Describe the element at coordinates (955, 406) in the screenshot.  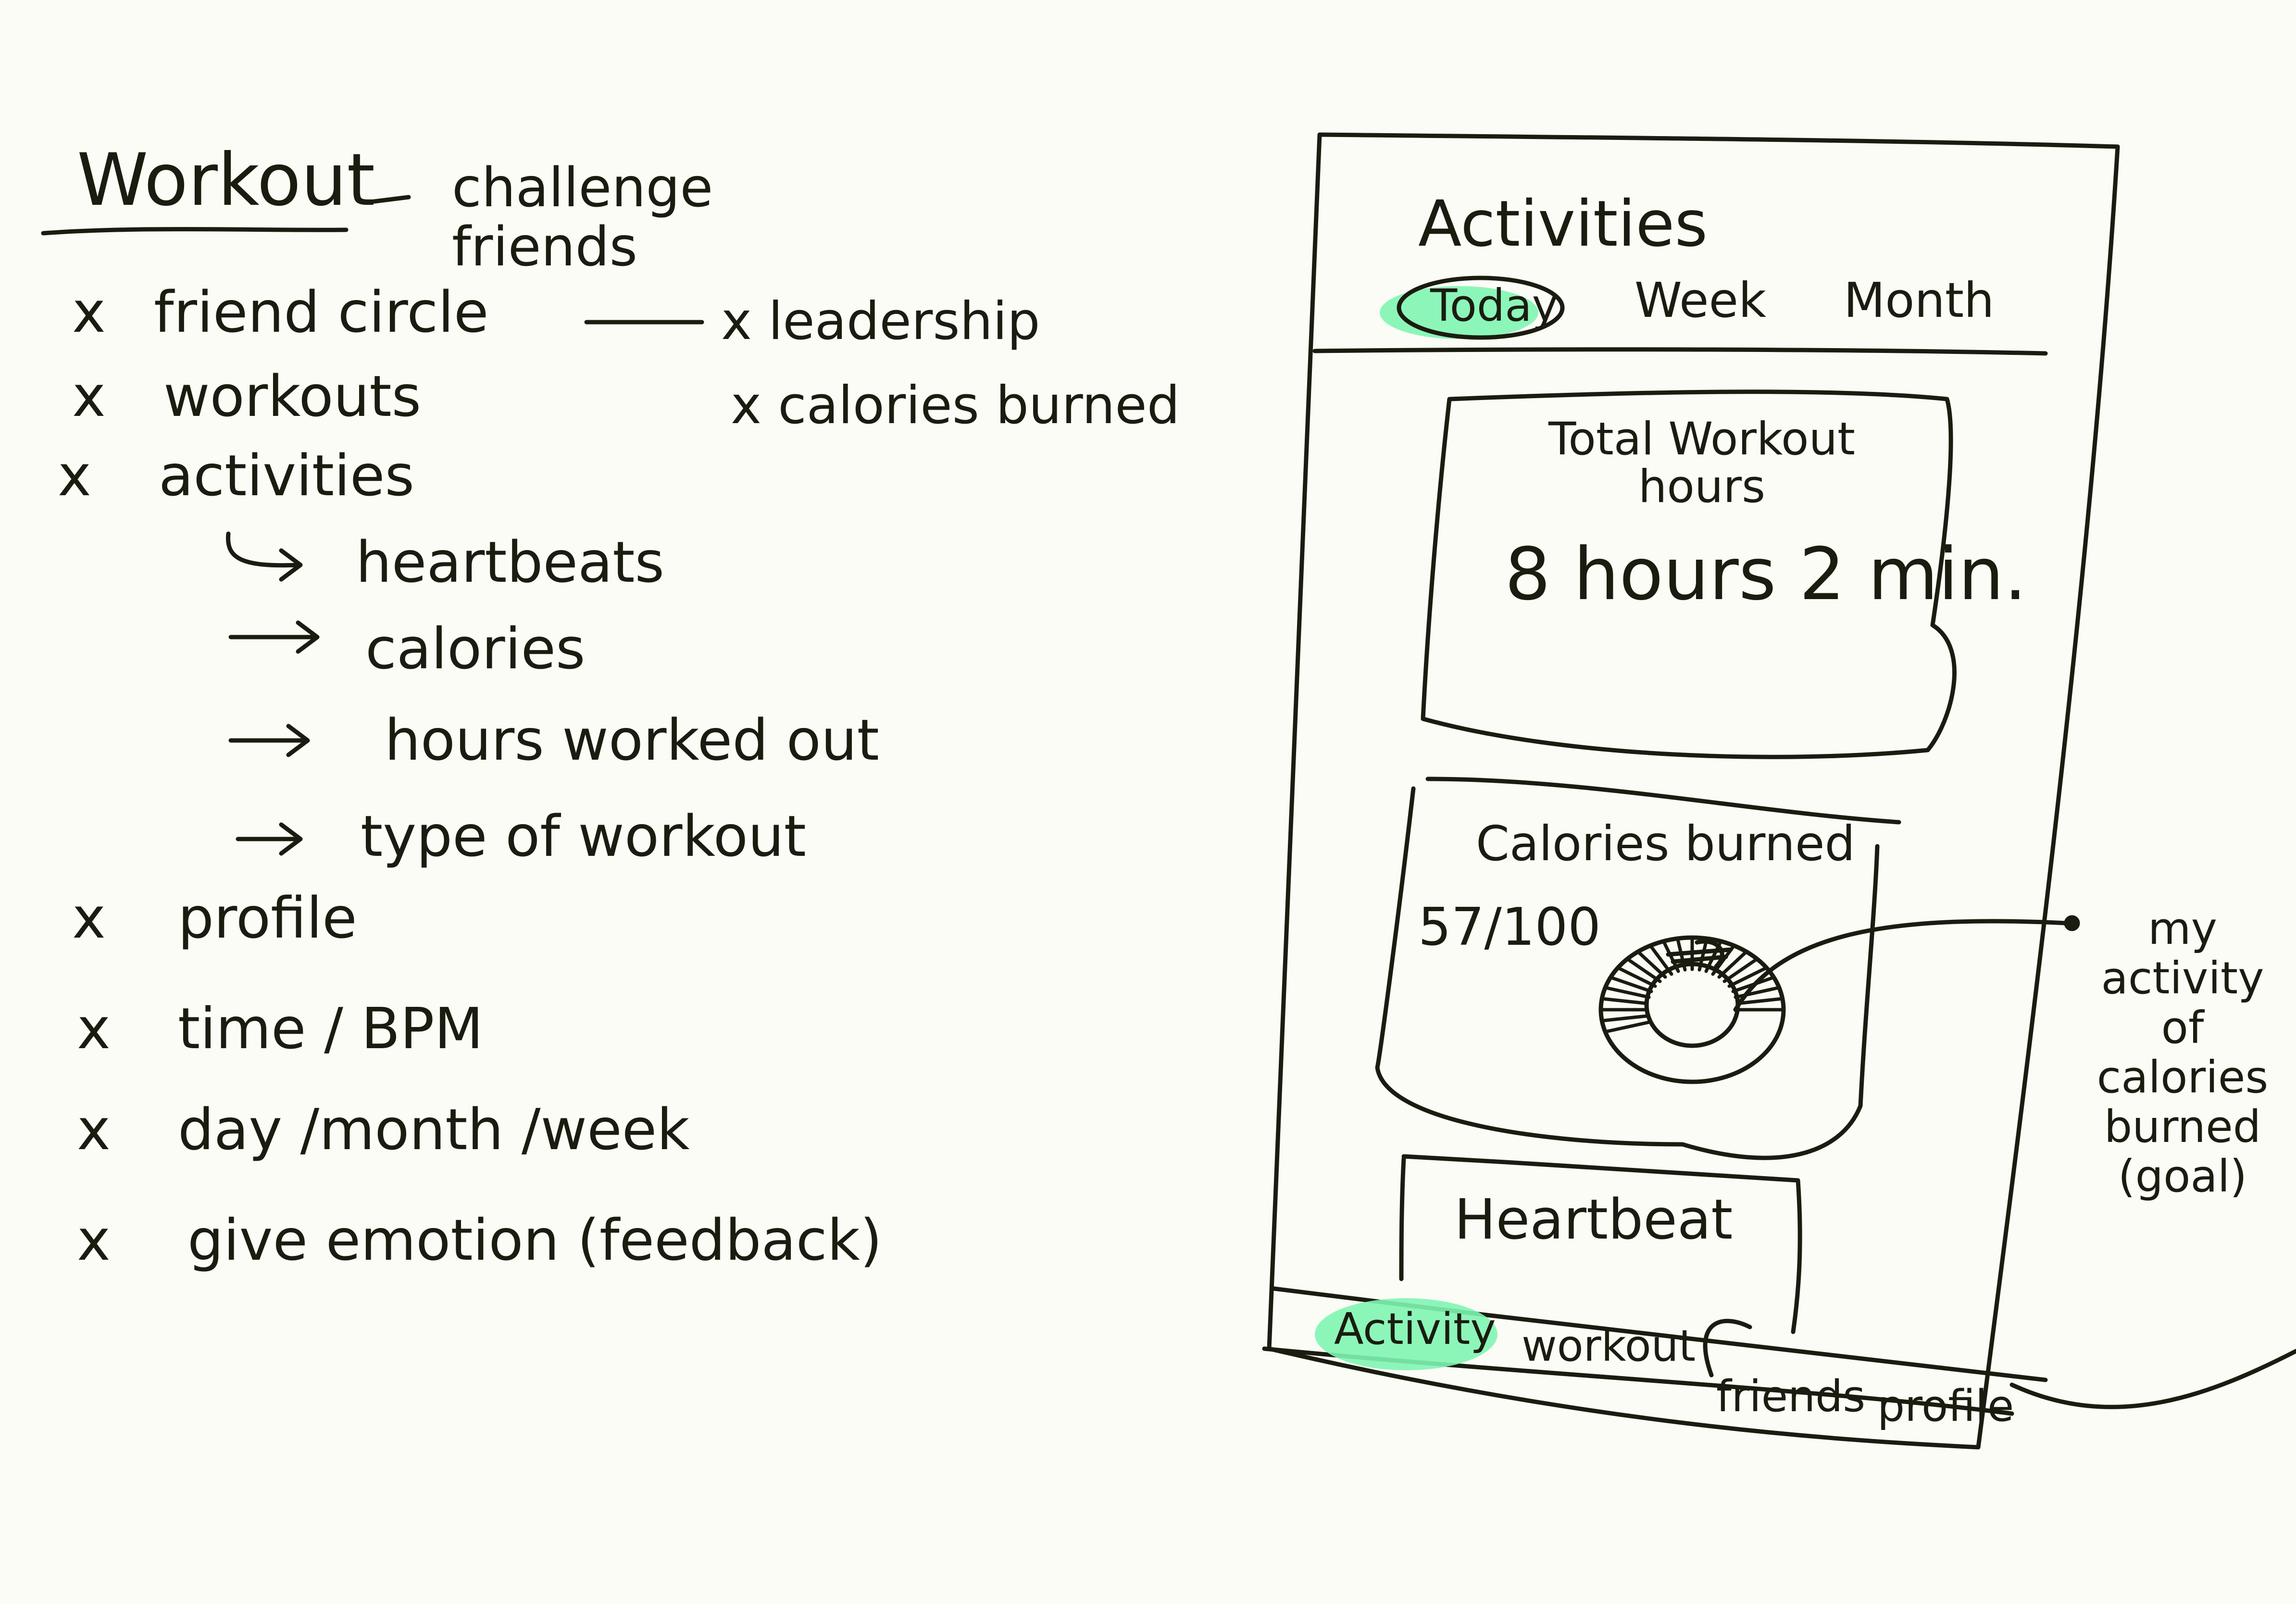
I see `sub-item-calories-burned: x calories burned` at that location.